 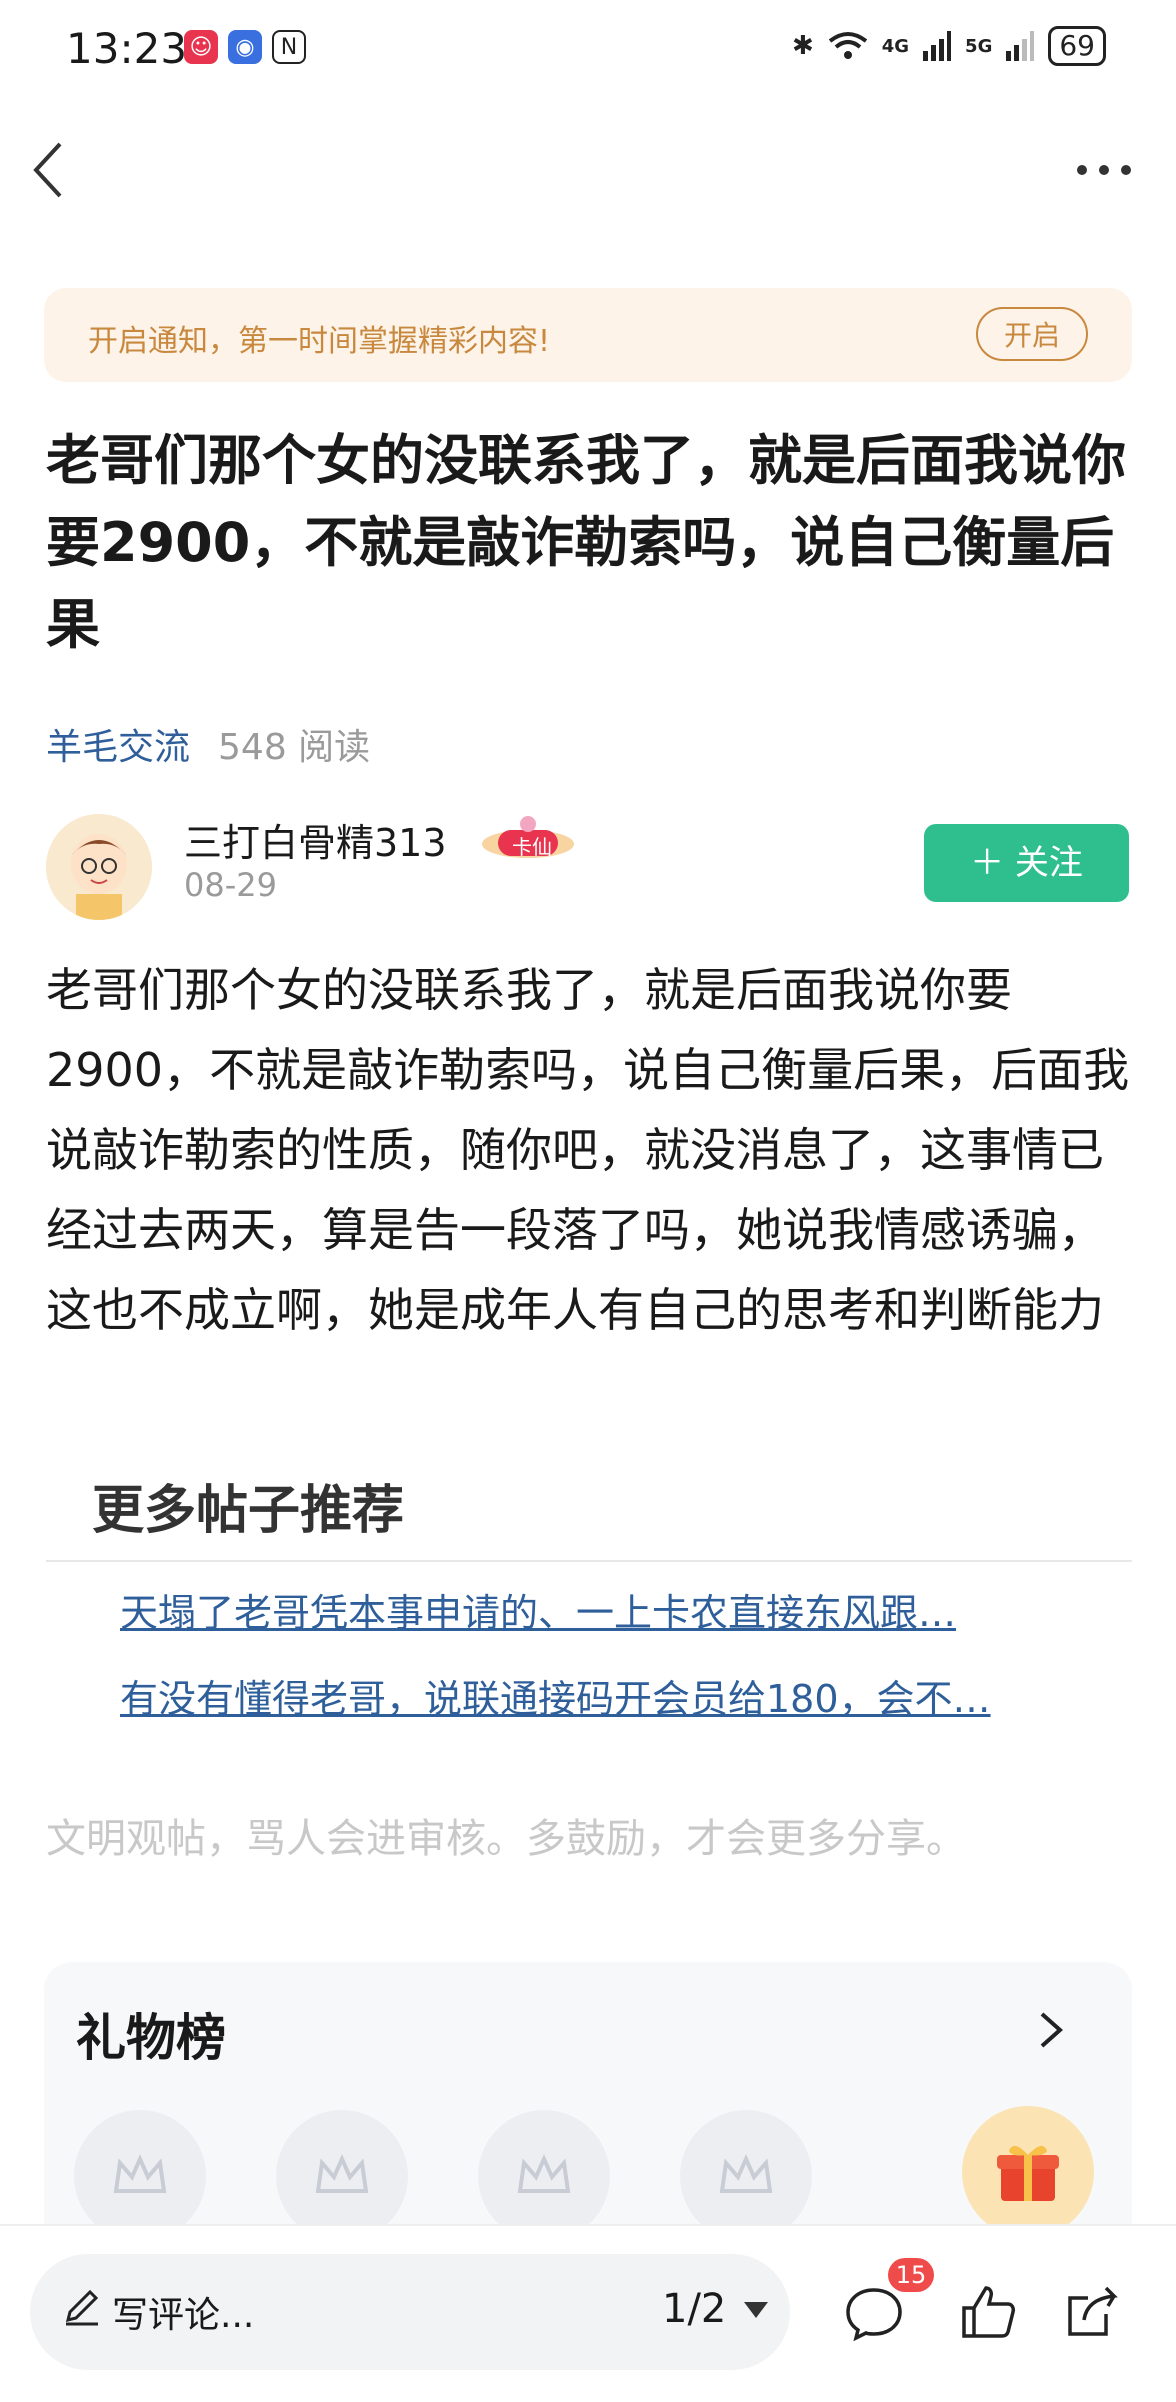 What do you see at coordinates (847, 45) in the screenshot?
I see `wifi-icon` at bounding box center [847, 45].